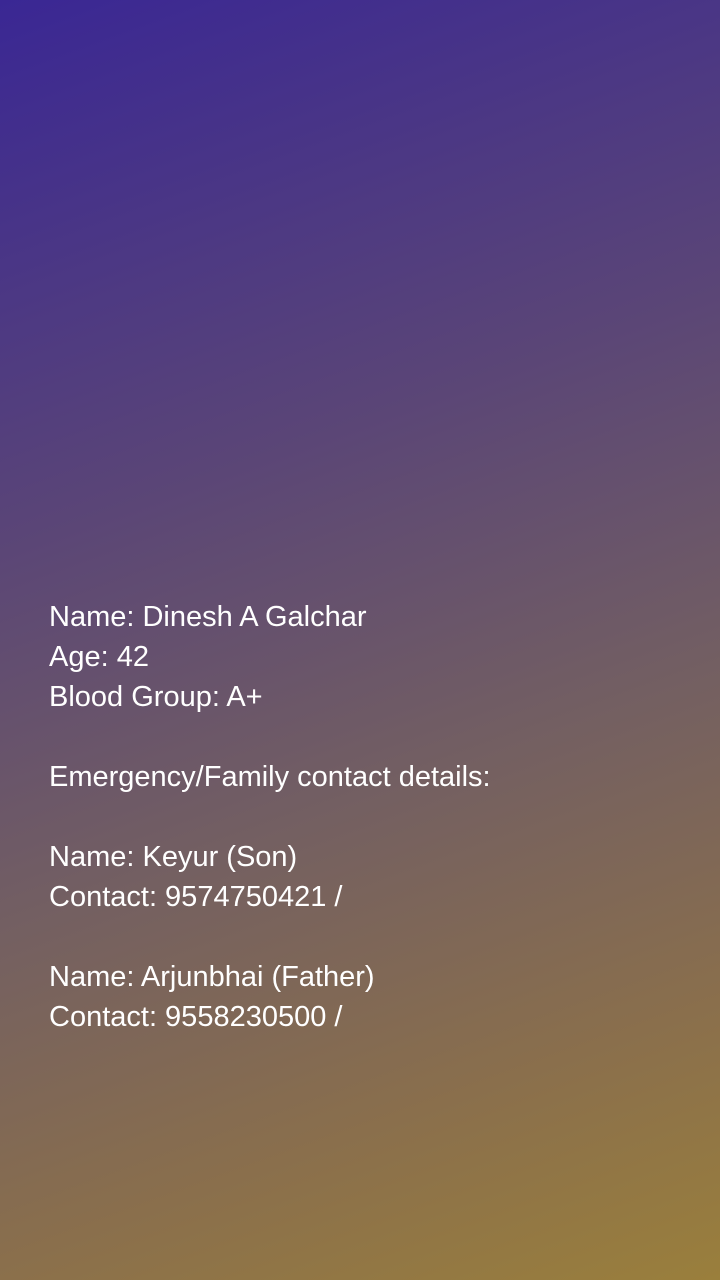 The width and height of the screenshot is (720, 1280). What do you see at coordinates (212, 977) in the screenshot?
I see `contact-2-name: Name: Arjunbhai (Father)` at bounding box center [212, 977].